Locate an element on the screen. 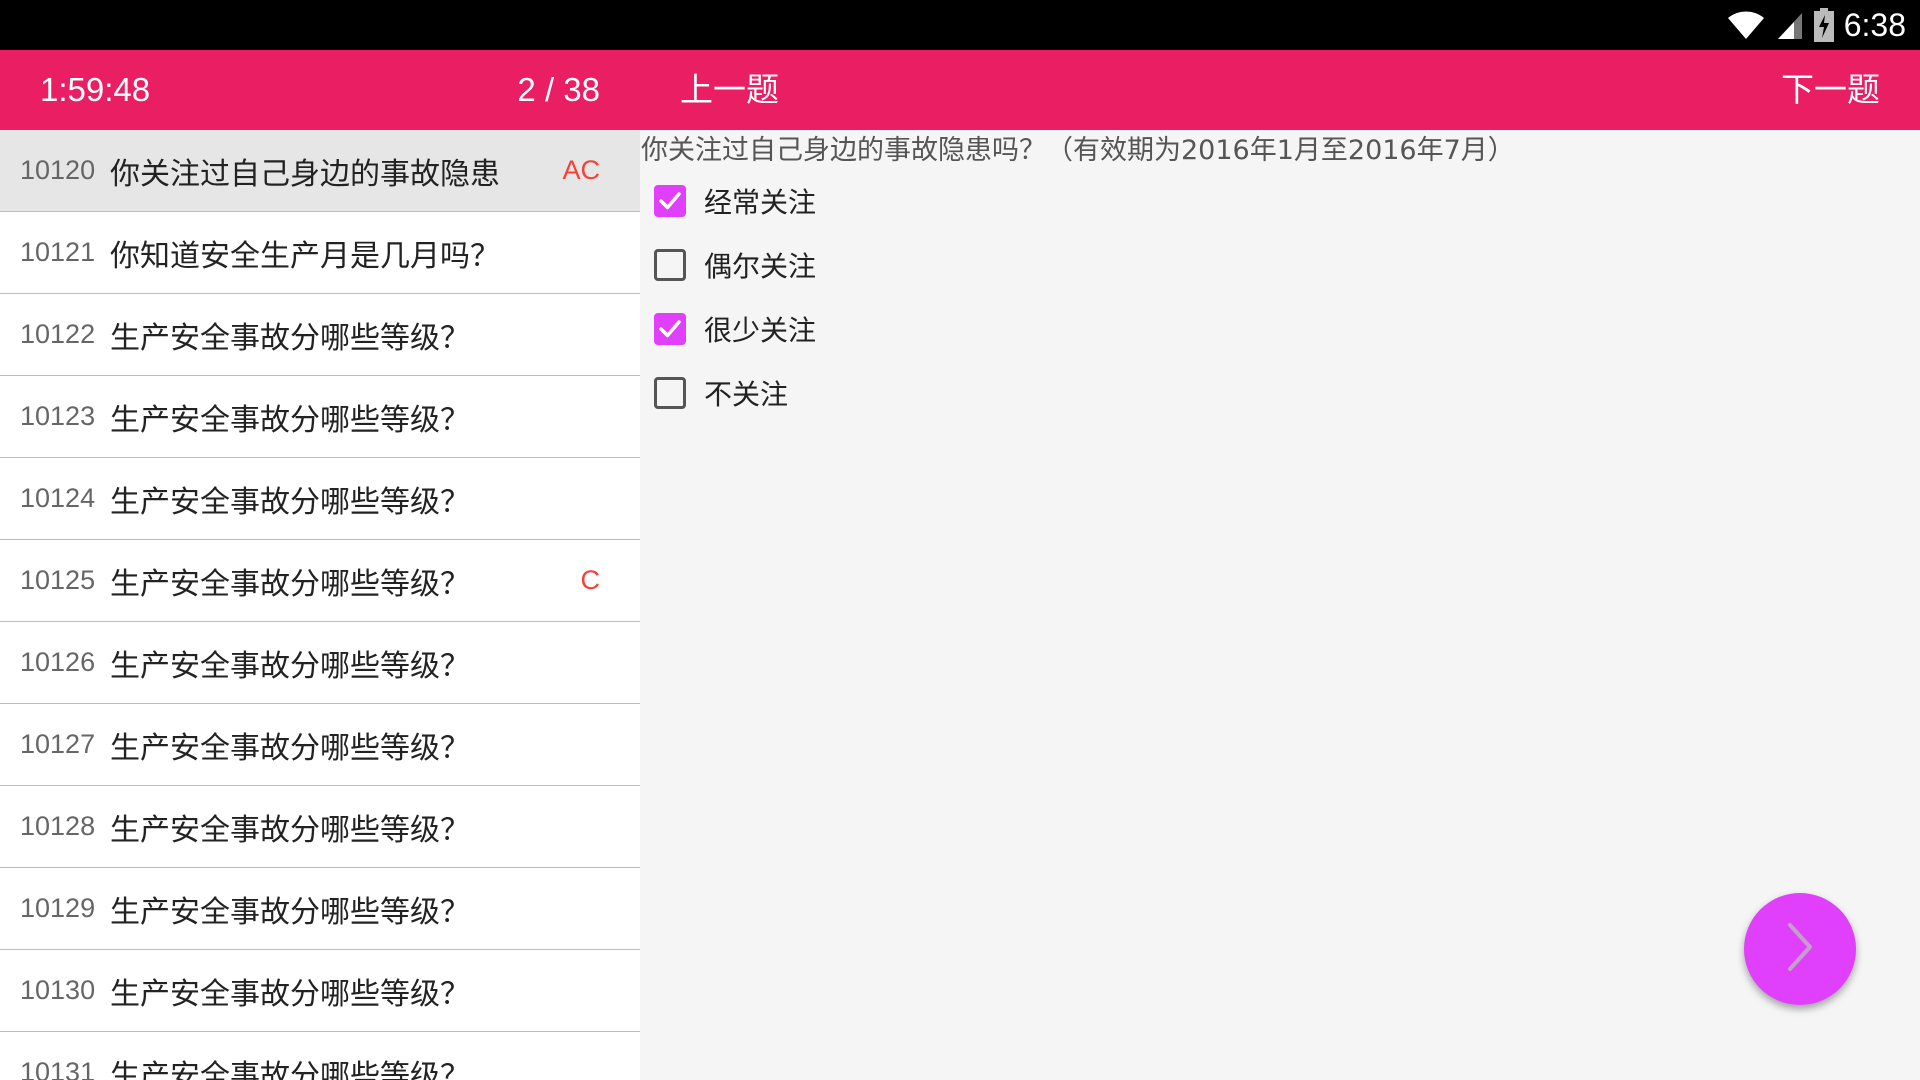 This screenshot has width=1920, height=1080. status-time: 6:38 is located at coordinates (1874, 24).